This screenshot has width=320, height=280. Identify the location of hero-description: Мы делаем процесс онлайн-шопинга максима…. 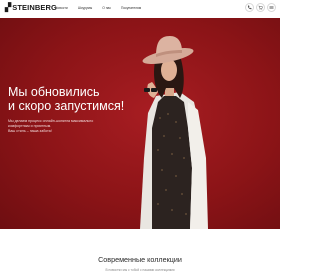
(65, 127).